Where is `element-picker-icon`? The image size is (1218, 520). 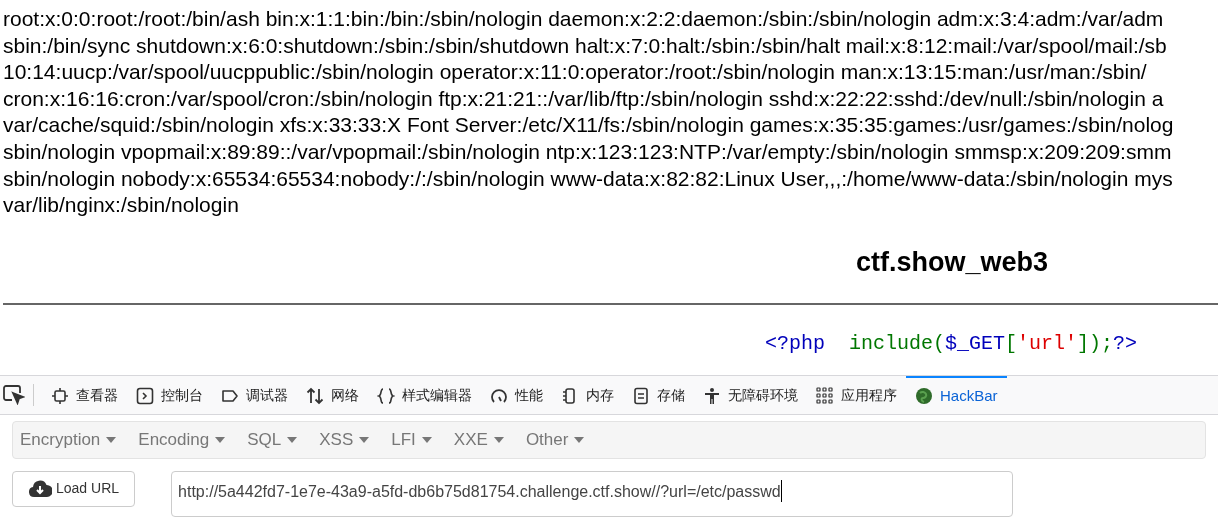
element-picker-icon is located at coordinates (14, 394).